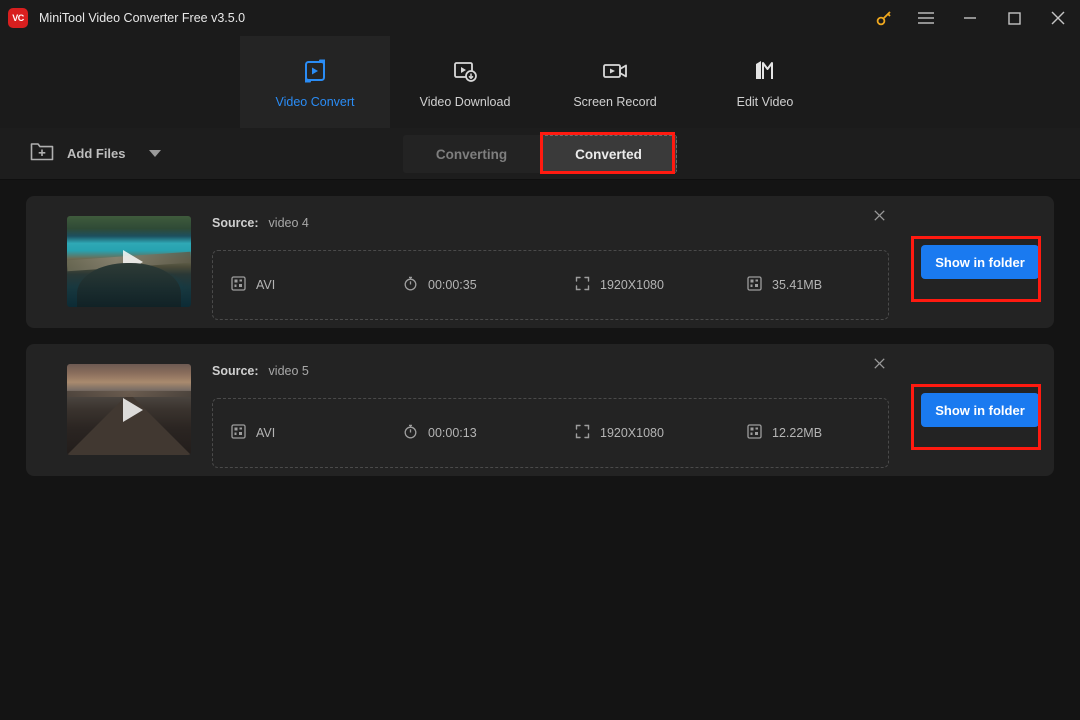  I want to click on status-tab-group: Converting Converted, so click(540, 154).